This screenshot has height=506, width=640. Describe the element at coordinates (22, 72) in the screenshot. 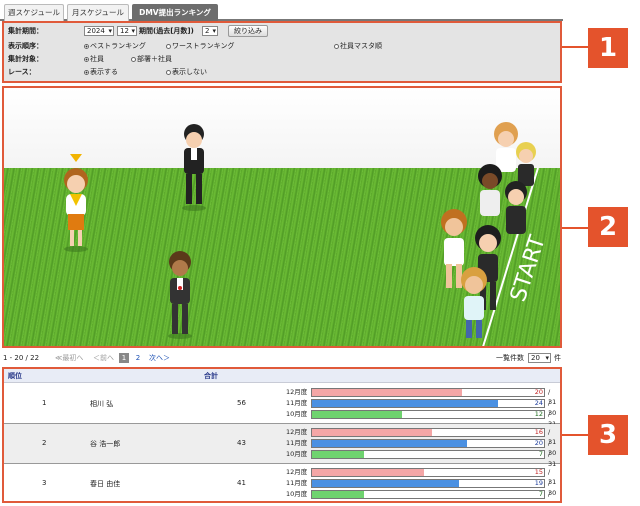

I see `race-label: レース：` at that location.